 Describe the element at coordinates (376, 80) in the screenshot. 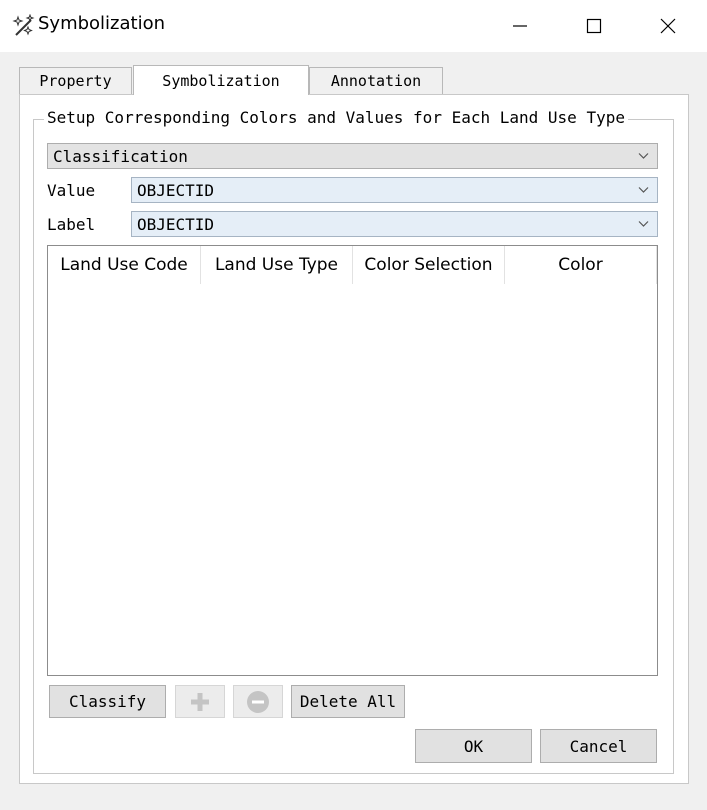

I see `tab-annotation: Annotation` at that location.